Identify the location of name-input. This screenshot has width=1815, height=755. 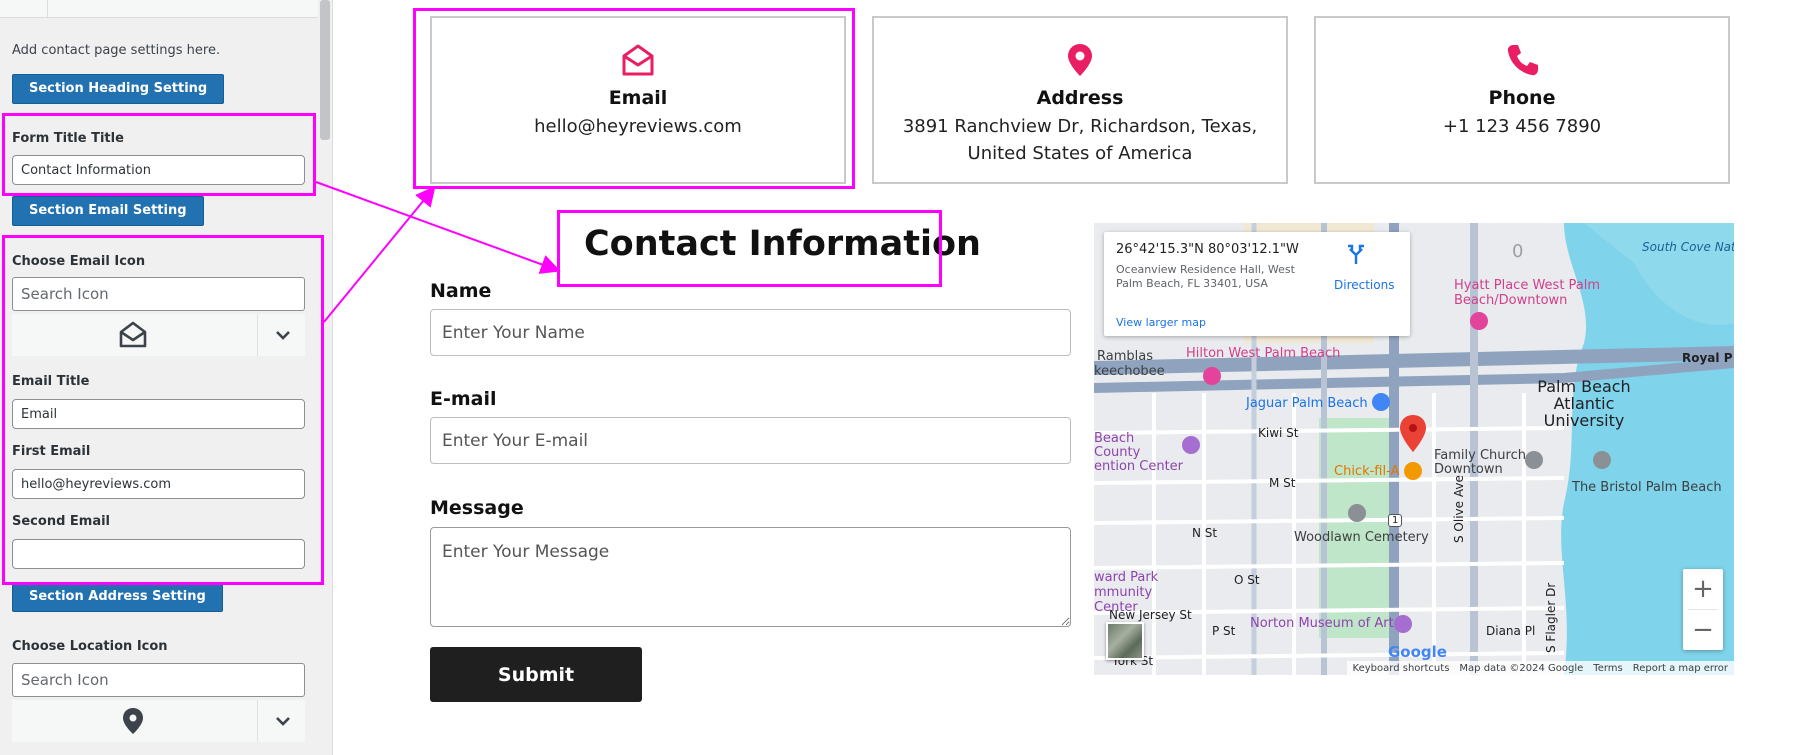
(750, 332).